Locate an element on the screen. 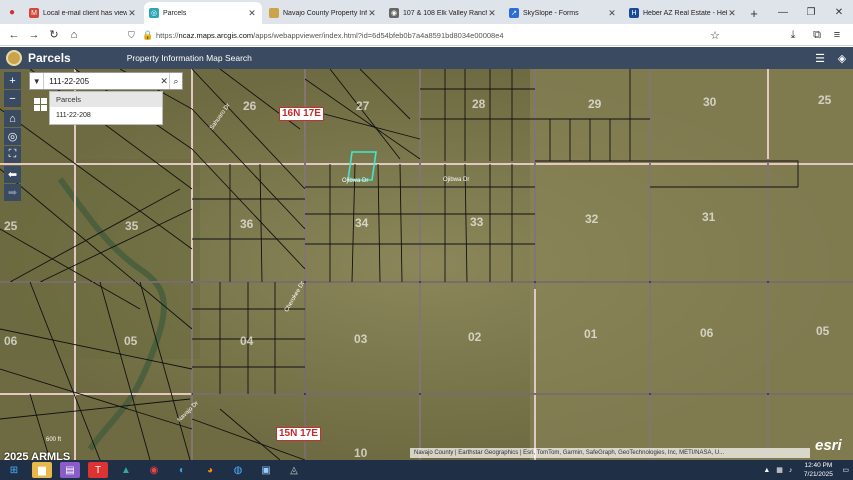 The image size is (853, 480). layers-icon: ◈ is located at coordinates (842, 58).